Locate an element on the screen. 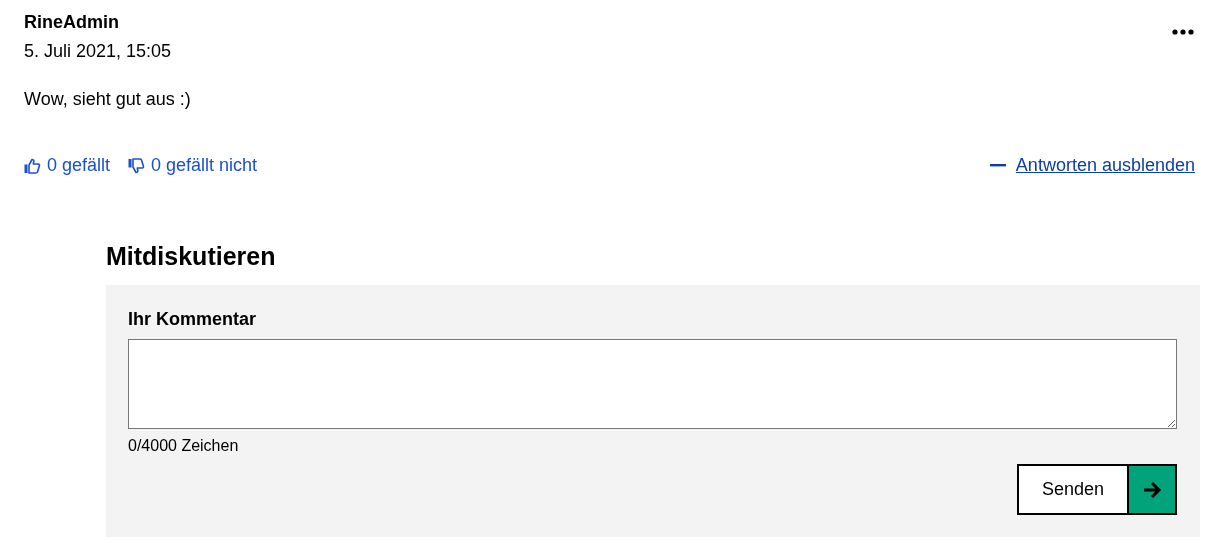 Image resolution: width=1230 pixels, height=556 pixels. author-name: RineAdmin is located at coordinates (72, 22).